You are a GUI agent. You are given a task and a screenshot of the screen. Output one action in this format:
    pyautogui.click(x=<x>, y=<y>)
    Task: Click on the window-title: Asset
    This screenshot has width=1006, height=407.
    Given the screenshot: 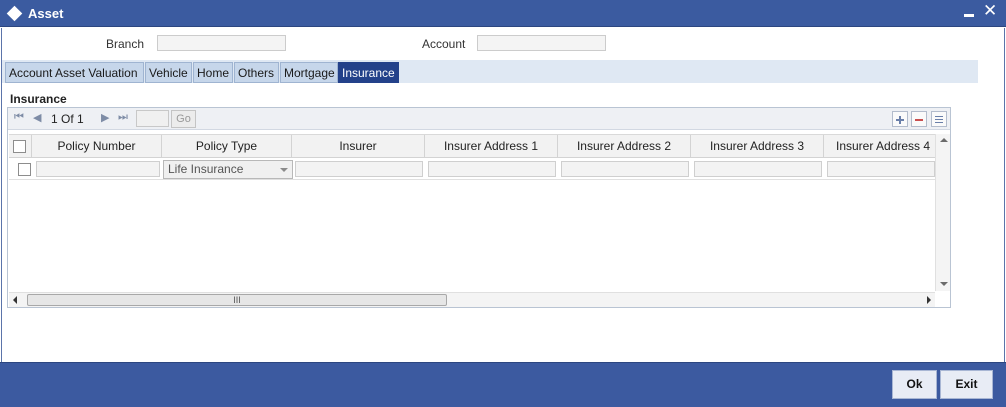 What is the action you would take?
    pyautogui.click(x=46, y=13)
    